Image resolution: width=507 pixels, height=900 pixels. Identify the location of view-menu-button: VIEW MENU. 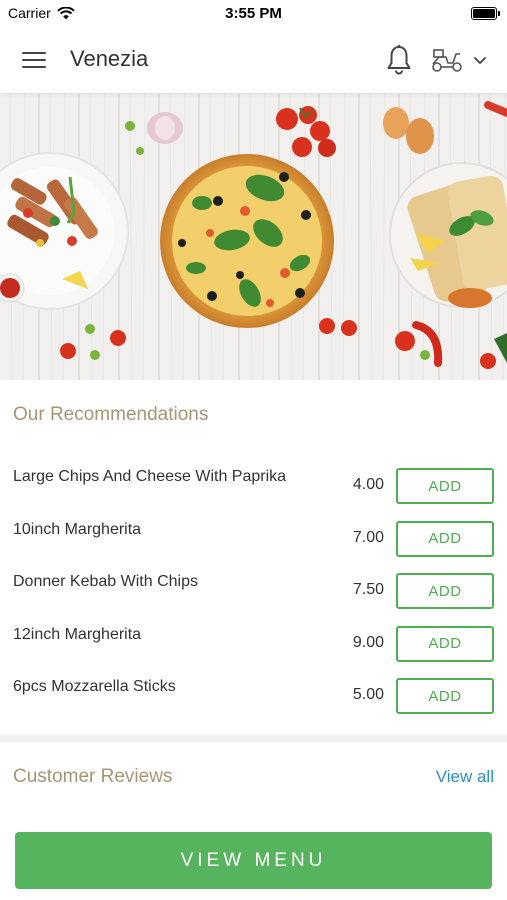
(253, 860).